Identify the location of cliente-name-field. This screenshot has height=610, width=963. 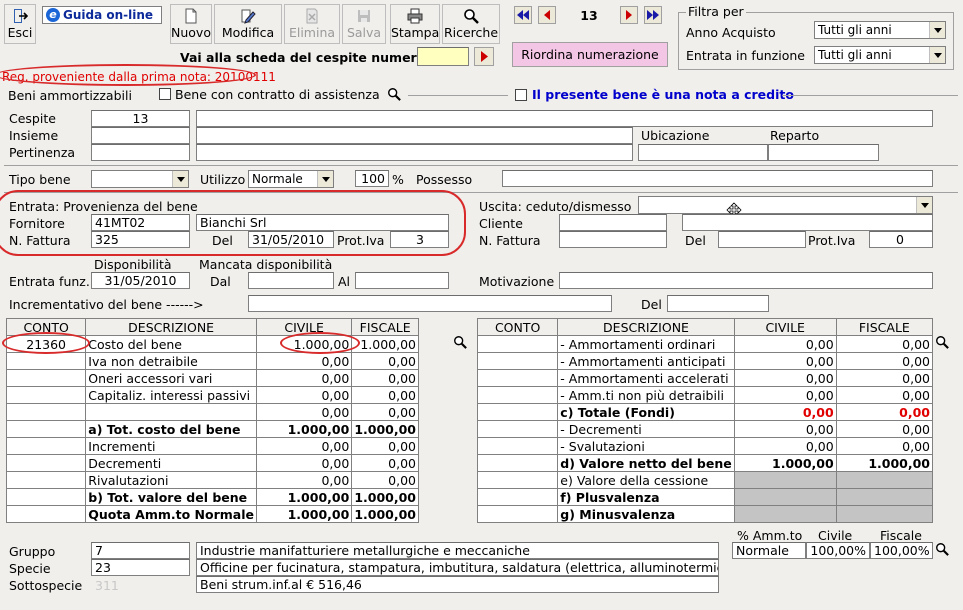
(807, 222).